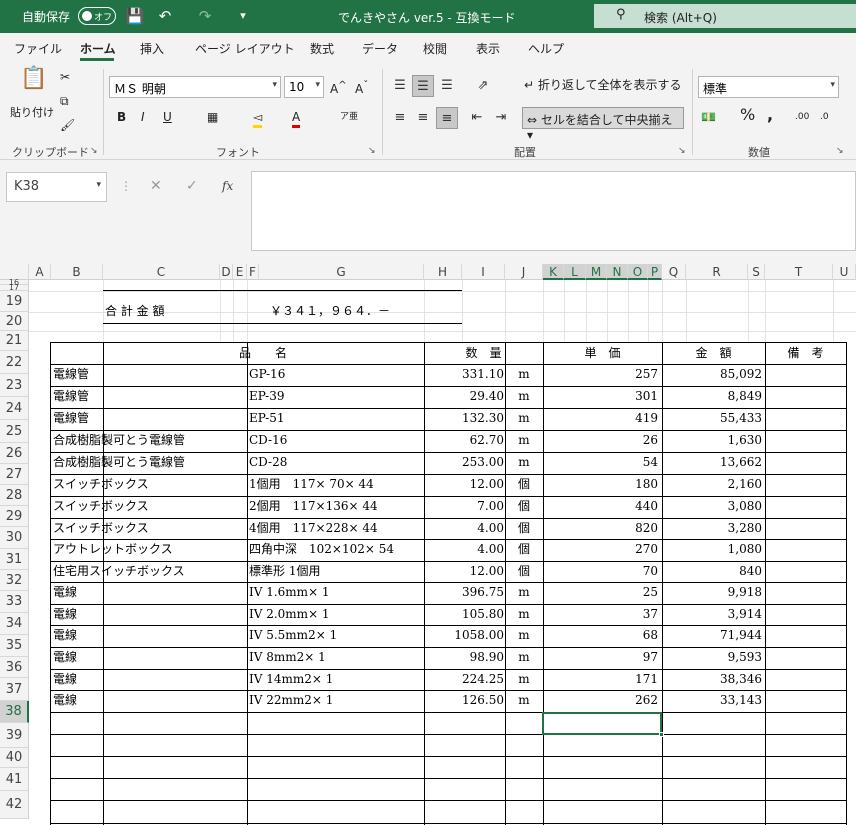 Image resolution: width=856 pixels, height=825 pixels. What do you see at coordinates (400, 86) in the screenshot?
I see `align-top-icon: ☰` at bounding box center [400, 86].